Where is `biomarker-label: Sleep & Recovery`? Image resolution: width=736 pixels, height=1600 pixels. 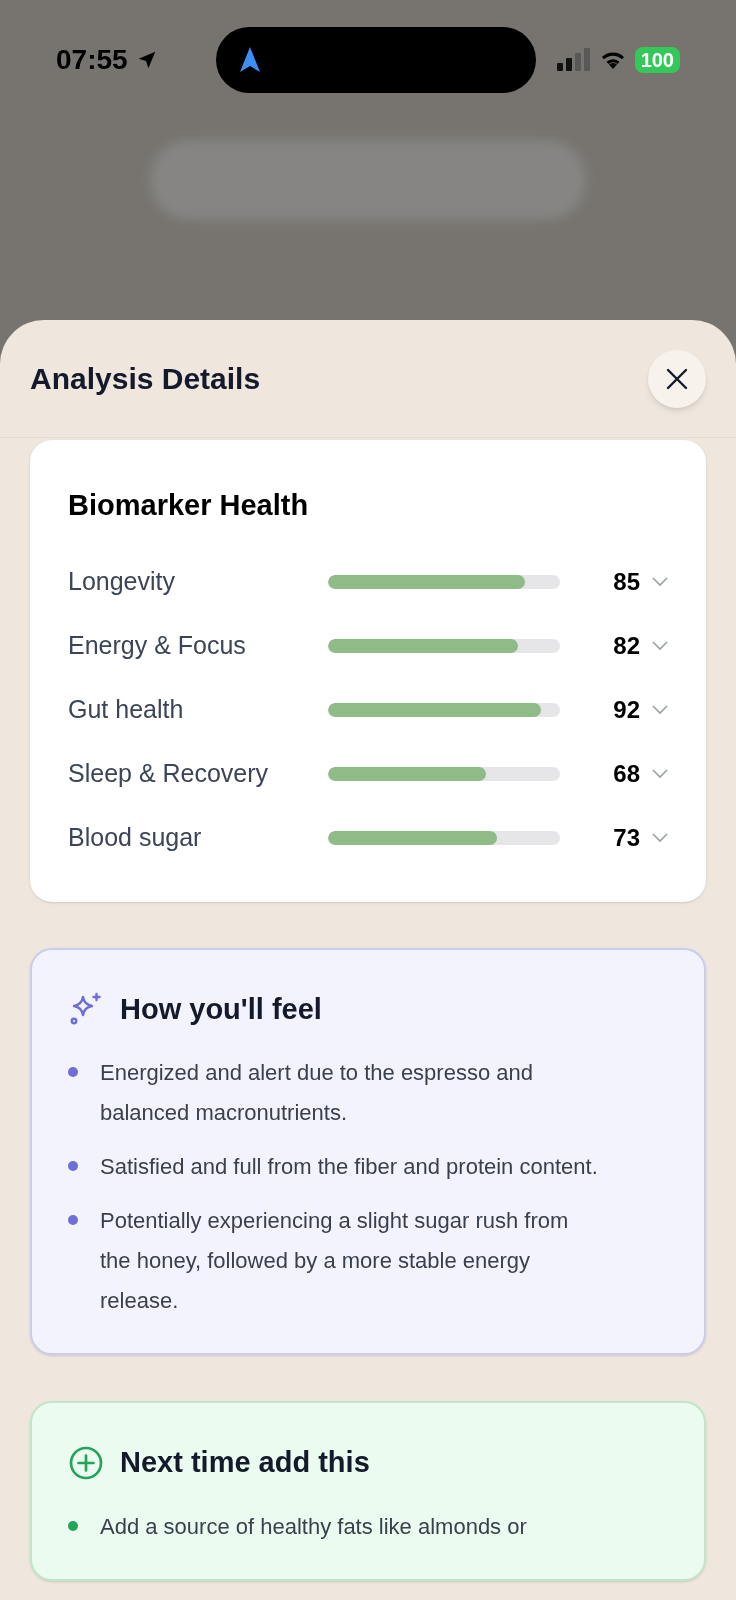
biomarker-label: Sleep & Recovery is located at coordinates (169, 773).